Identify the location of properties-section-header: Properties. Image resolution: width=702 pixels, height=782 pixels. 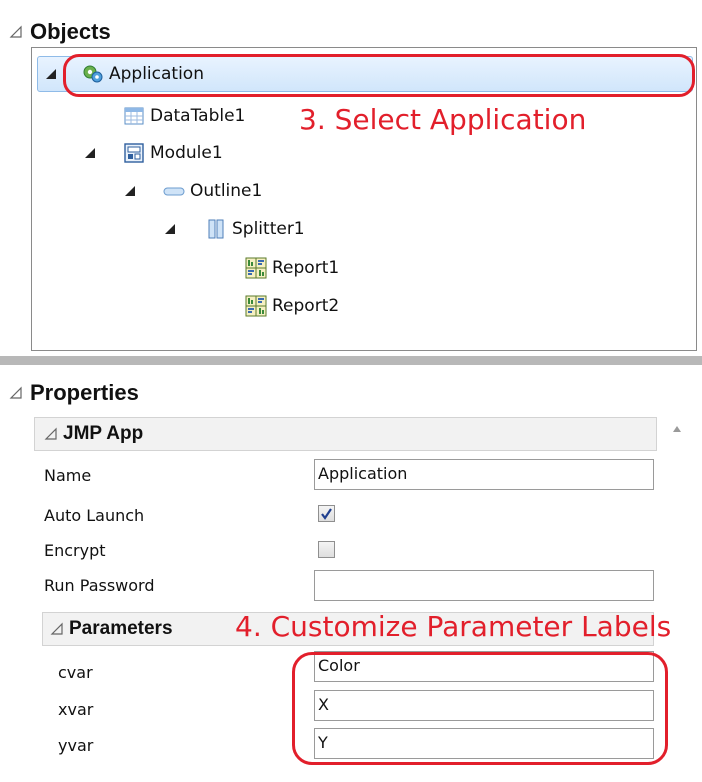
(69, 393).